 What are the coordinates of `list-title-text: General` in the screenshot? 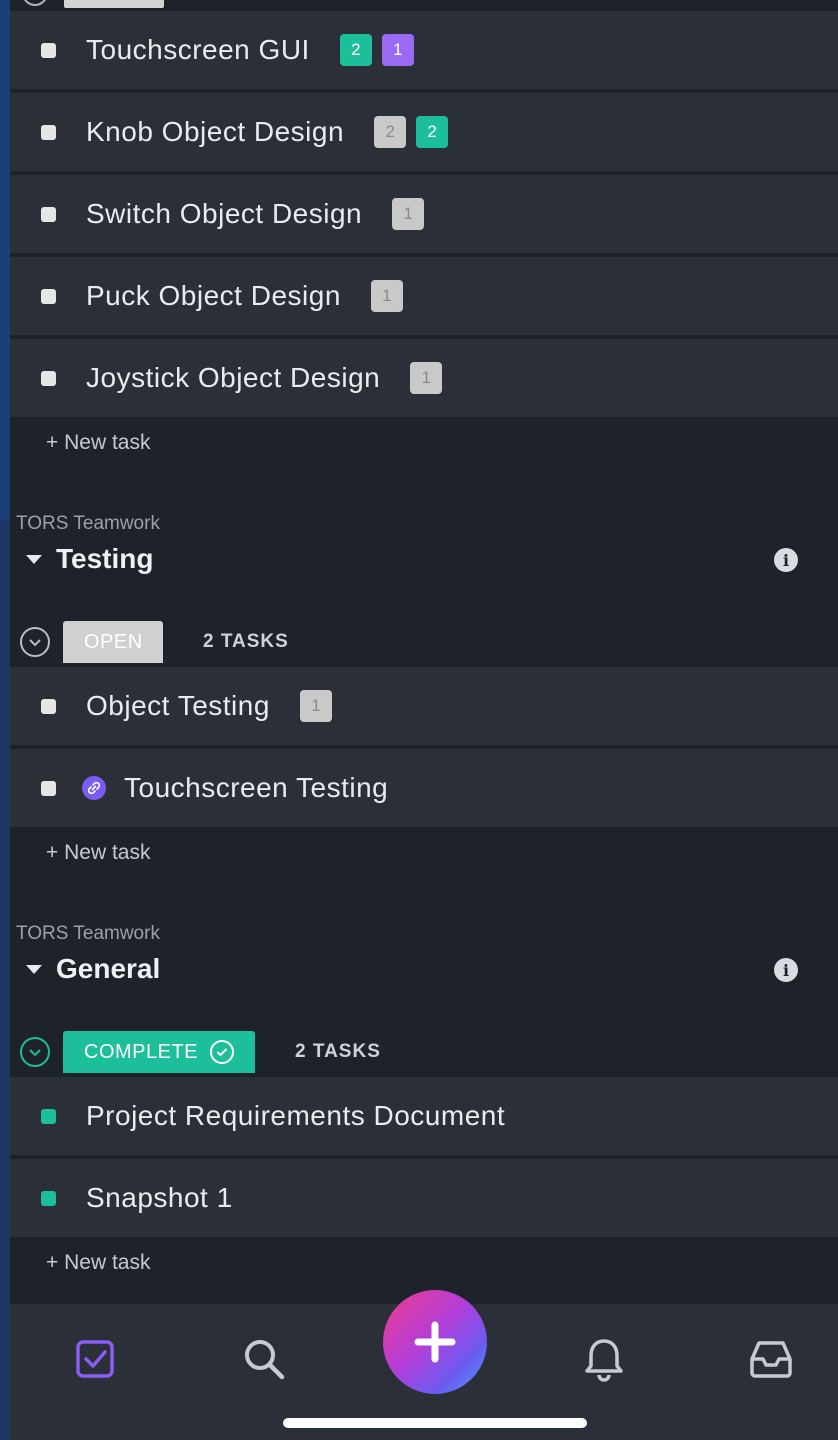 It's located at (108, 968).